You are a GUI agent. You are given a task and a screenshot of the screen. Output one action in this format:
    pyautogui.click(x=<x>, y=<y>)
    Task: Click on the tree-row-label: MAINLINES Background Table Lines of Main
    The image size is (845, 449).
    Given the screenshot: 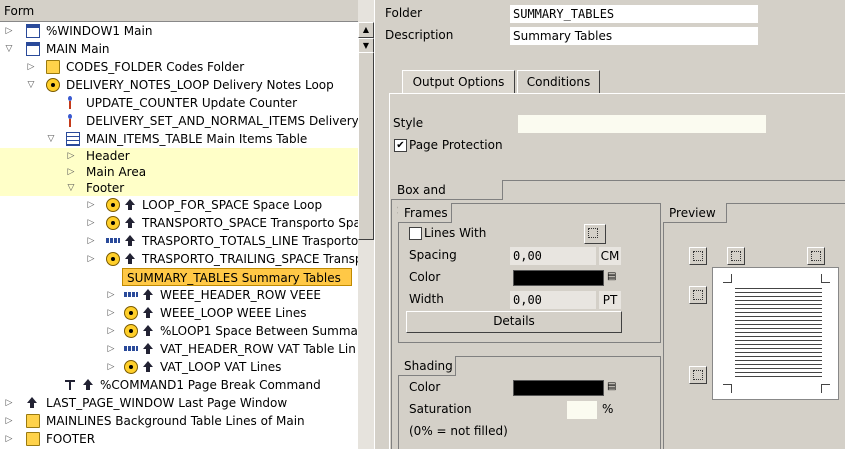 What is the action you would take?
    pyautogui.click(x=175, y=421)
    